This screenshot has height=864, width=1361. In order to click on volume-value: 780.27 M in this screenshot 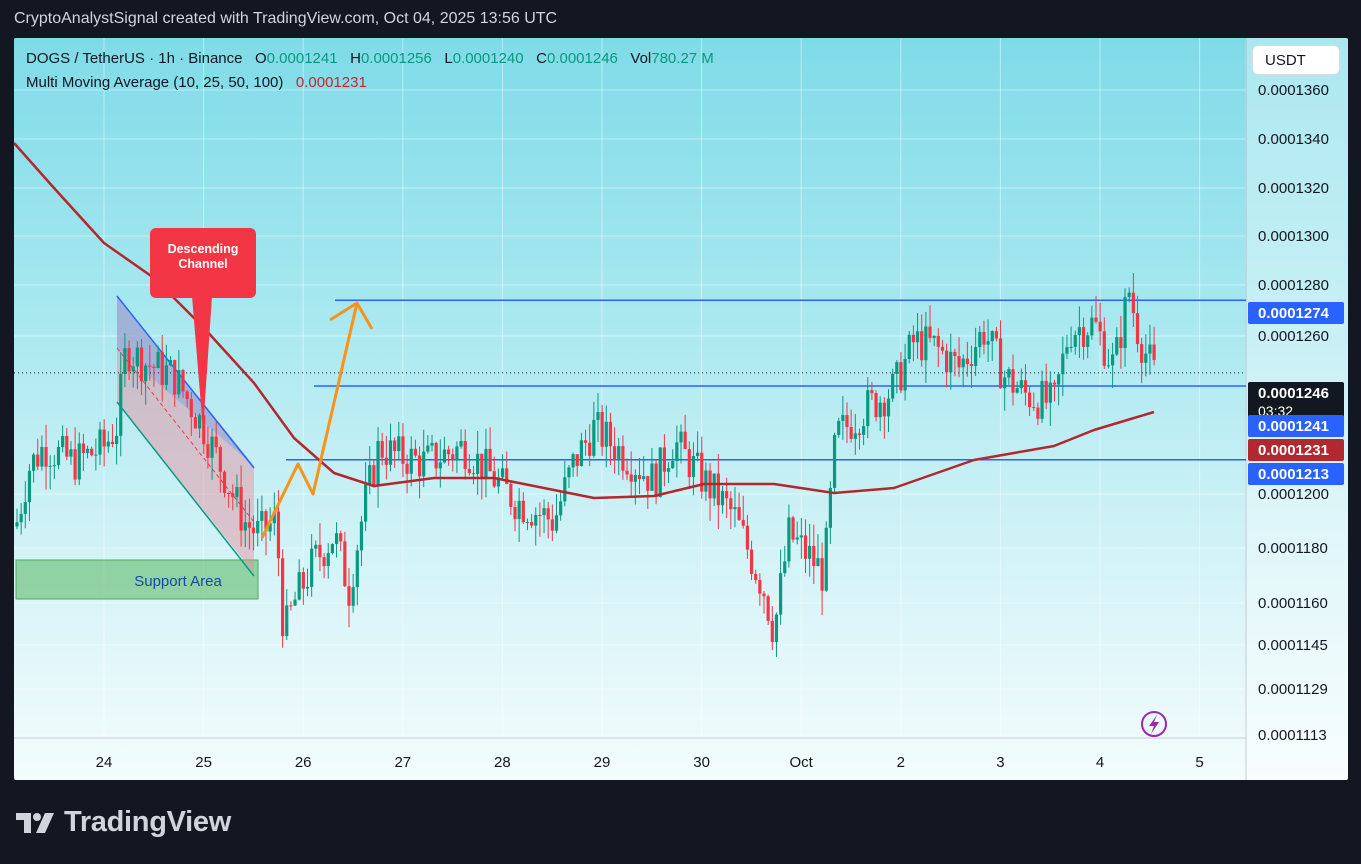, I will do `click(682, 58)`.